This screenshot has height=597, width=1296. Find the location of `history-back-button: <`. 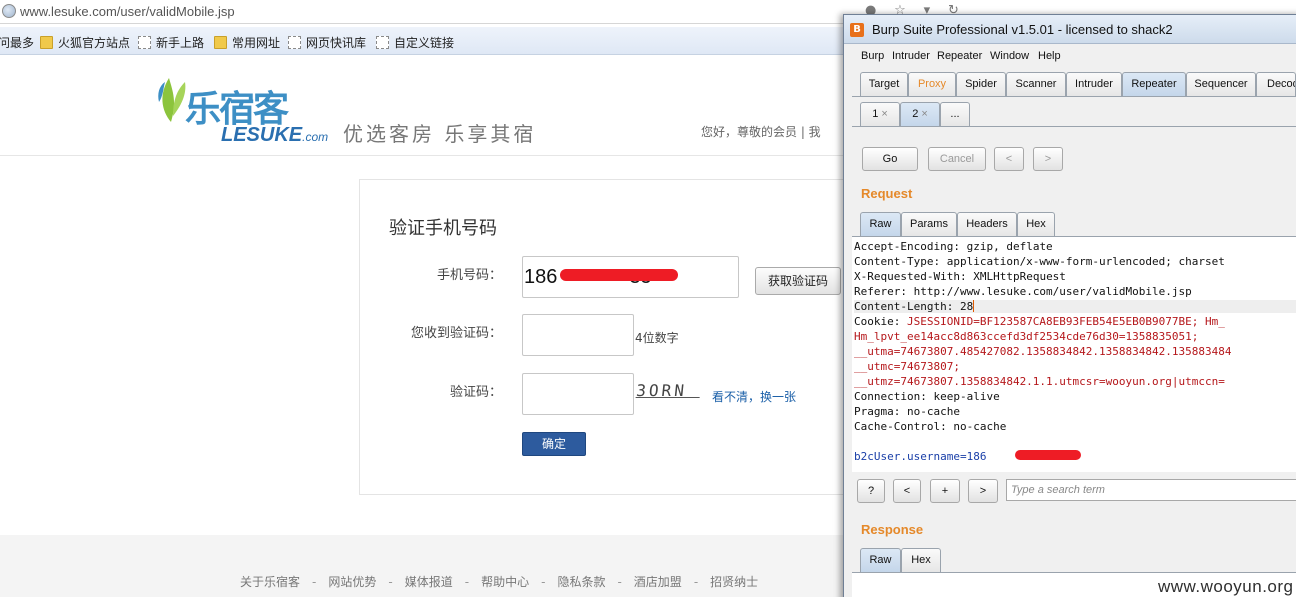

history-back-button: < is located at coordinates (1009, 159).